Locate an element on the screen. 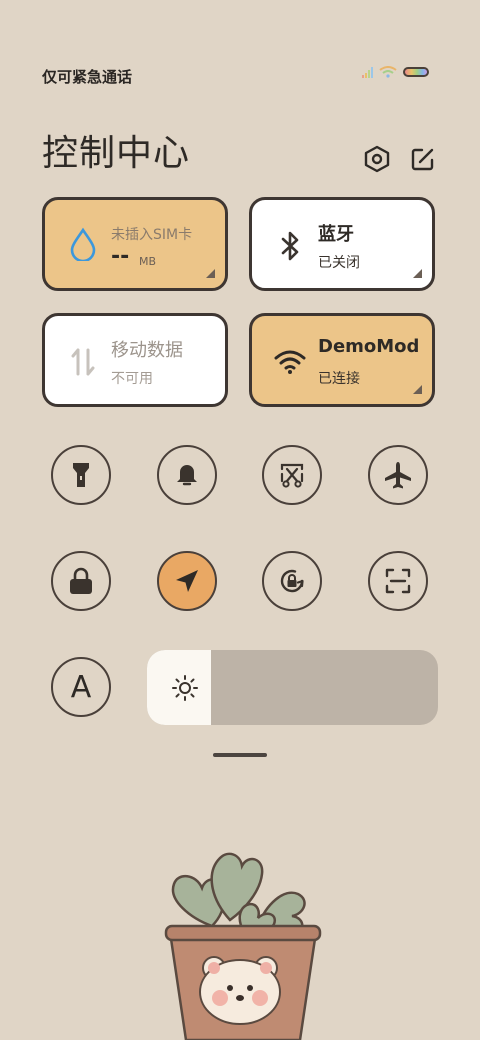 The width and height of the screenshot is (480, 1040). water-drop-icon is located at coordinates (83, 244).